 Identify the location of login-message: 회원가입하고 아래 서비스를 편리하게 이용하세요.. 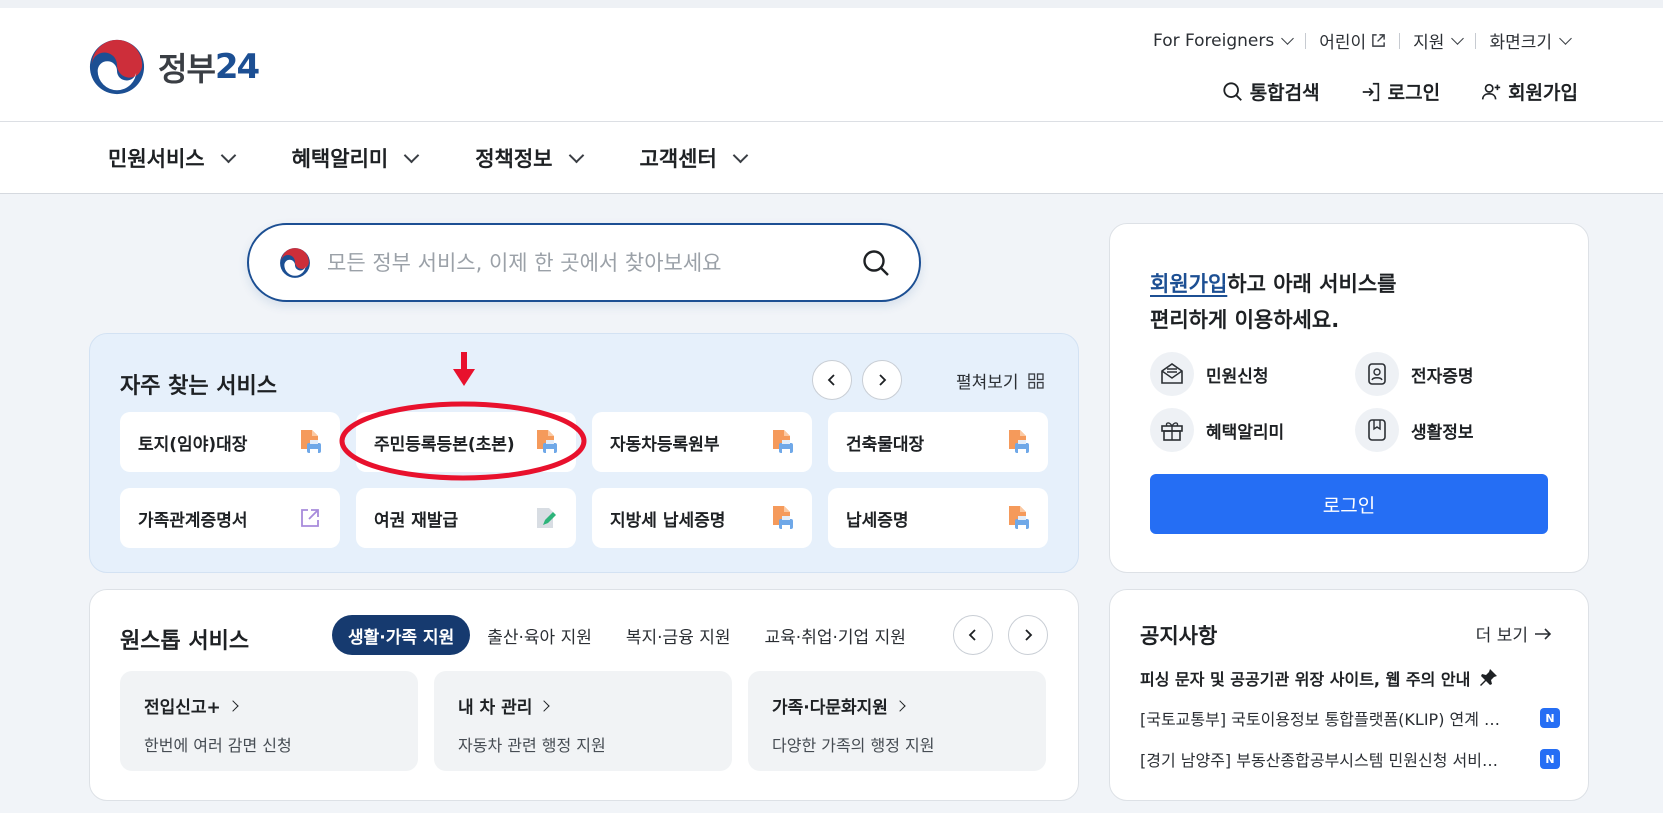
(1273, 302).